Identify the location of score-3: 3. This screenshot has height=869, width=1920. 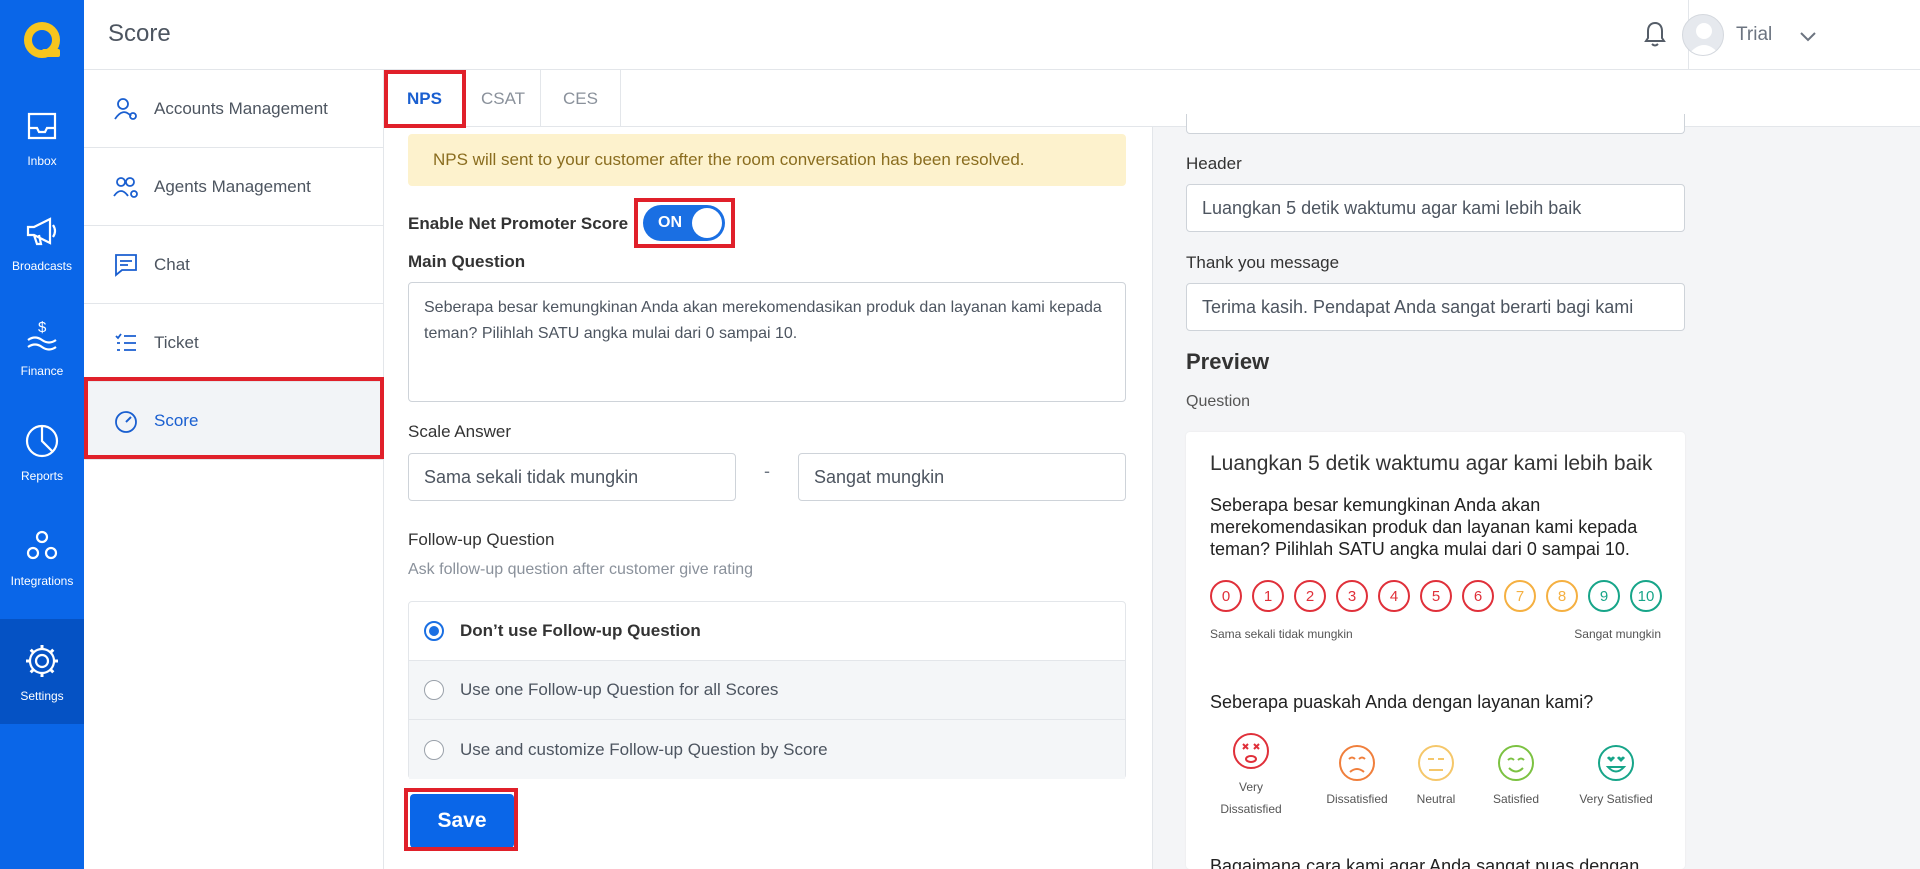
(1352, 596).